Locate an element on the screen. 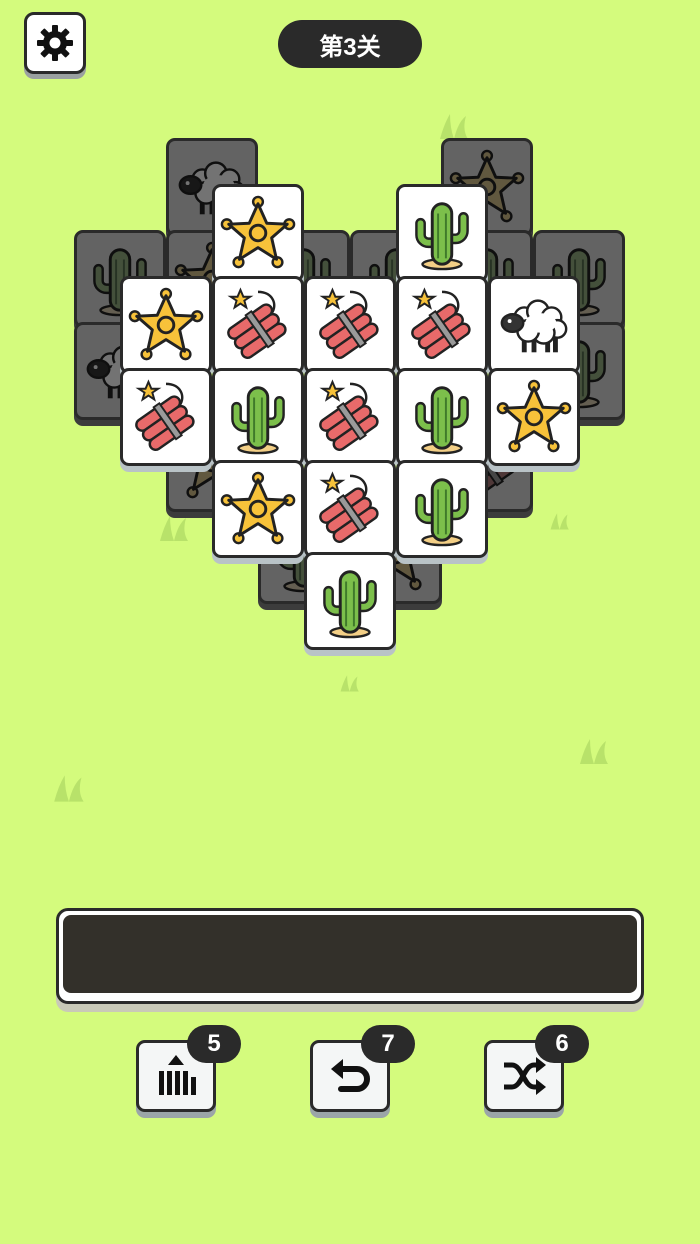 The width and height of the screenshot is (700, 1244). undo-icon is located at coordinates (350, 1075).